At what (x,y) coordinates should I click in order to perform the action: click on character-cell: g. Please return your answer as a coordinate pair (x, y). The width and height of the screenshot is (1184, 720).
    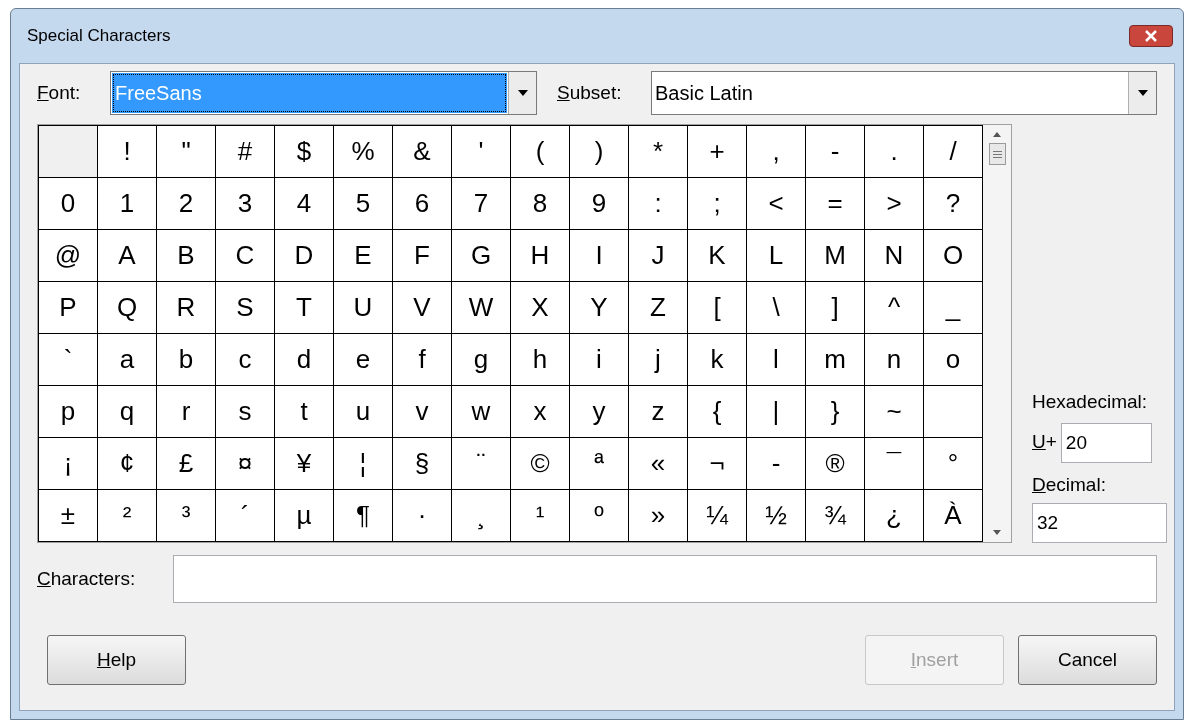
    Looking at the image, I should click on (481, 360).